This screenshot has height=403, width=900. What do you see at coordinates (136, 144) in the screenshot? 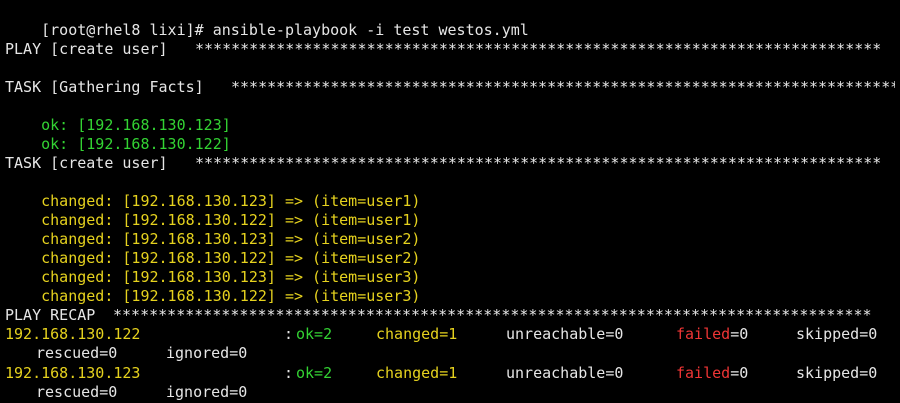
I see `task-facts-result-text: ok: [192.168.130.122]` at bounding box center [136, 144].